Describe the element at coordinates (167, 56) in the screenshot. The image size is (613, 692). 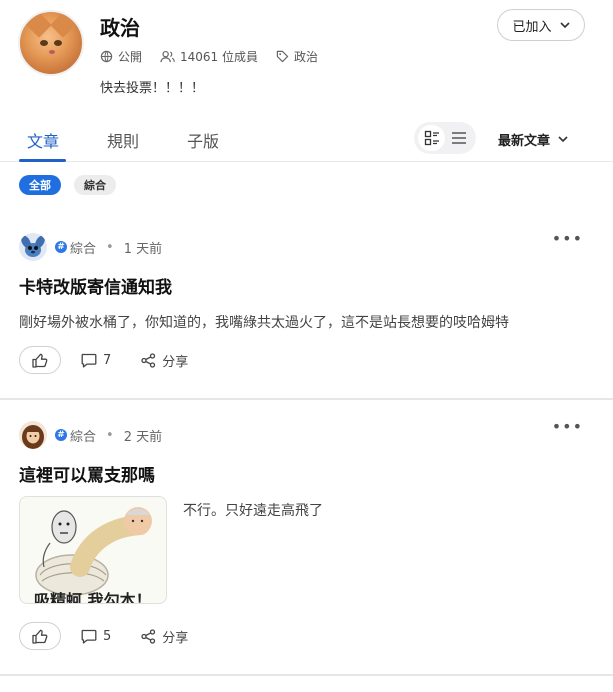
I see `members-icon` at that location.